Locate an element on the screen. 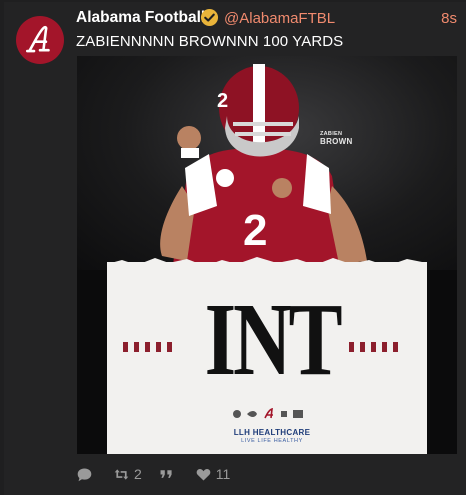 This screenshot has height=495, width=466. sponsor-name: LLH HEALTHCARE is located at coordinates (272, 432).